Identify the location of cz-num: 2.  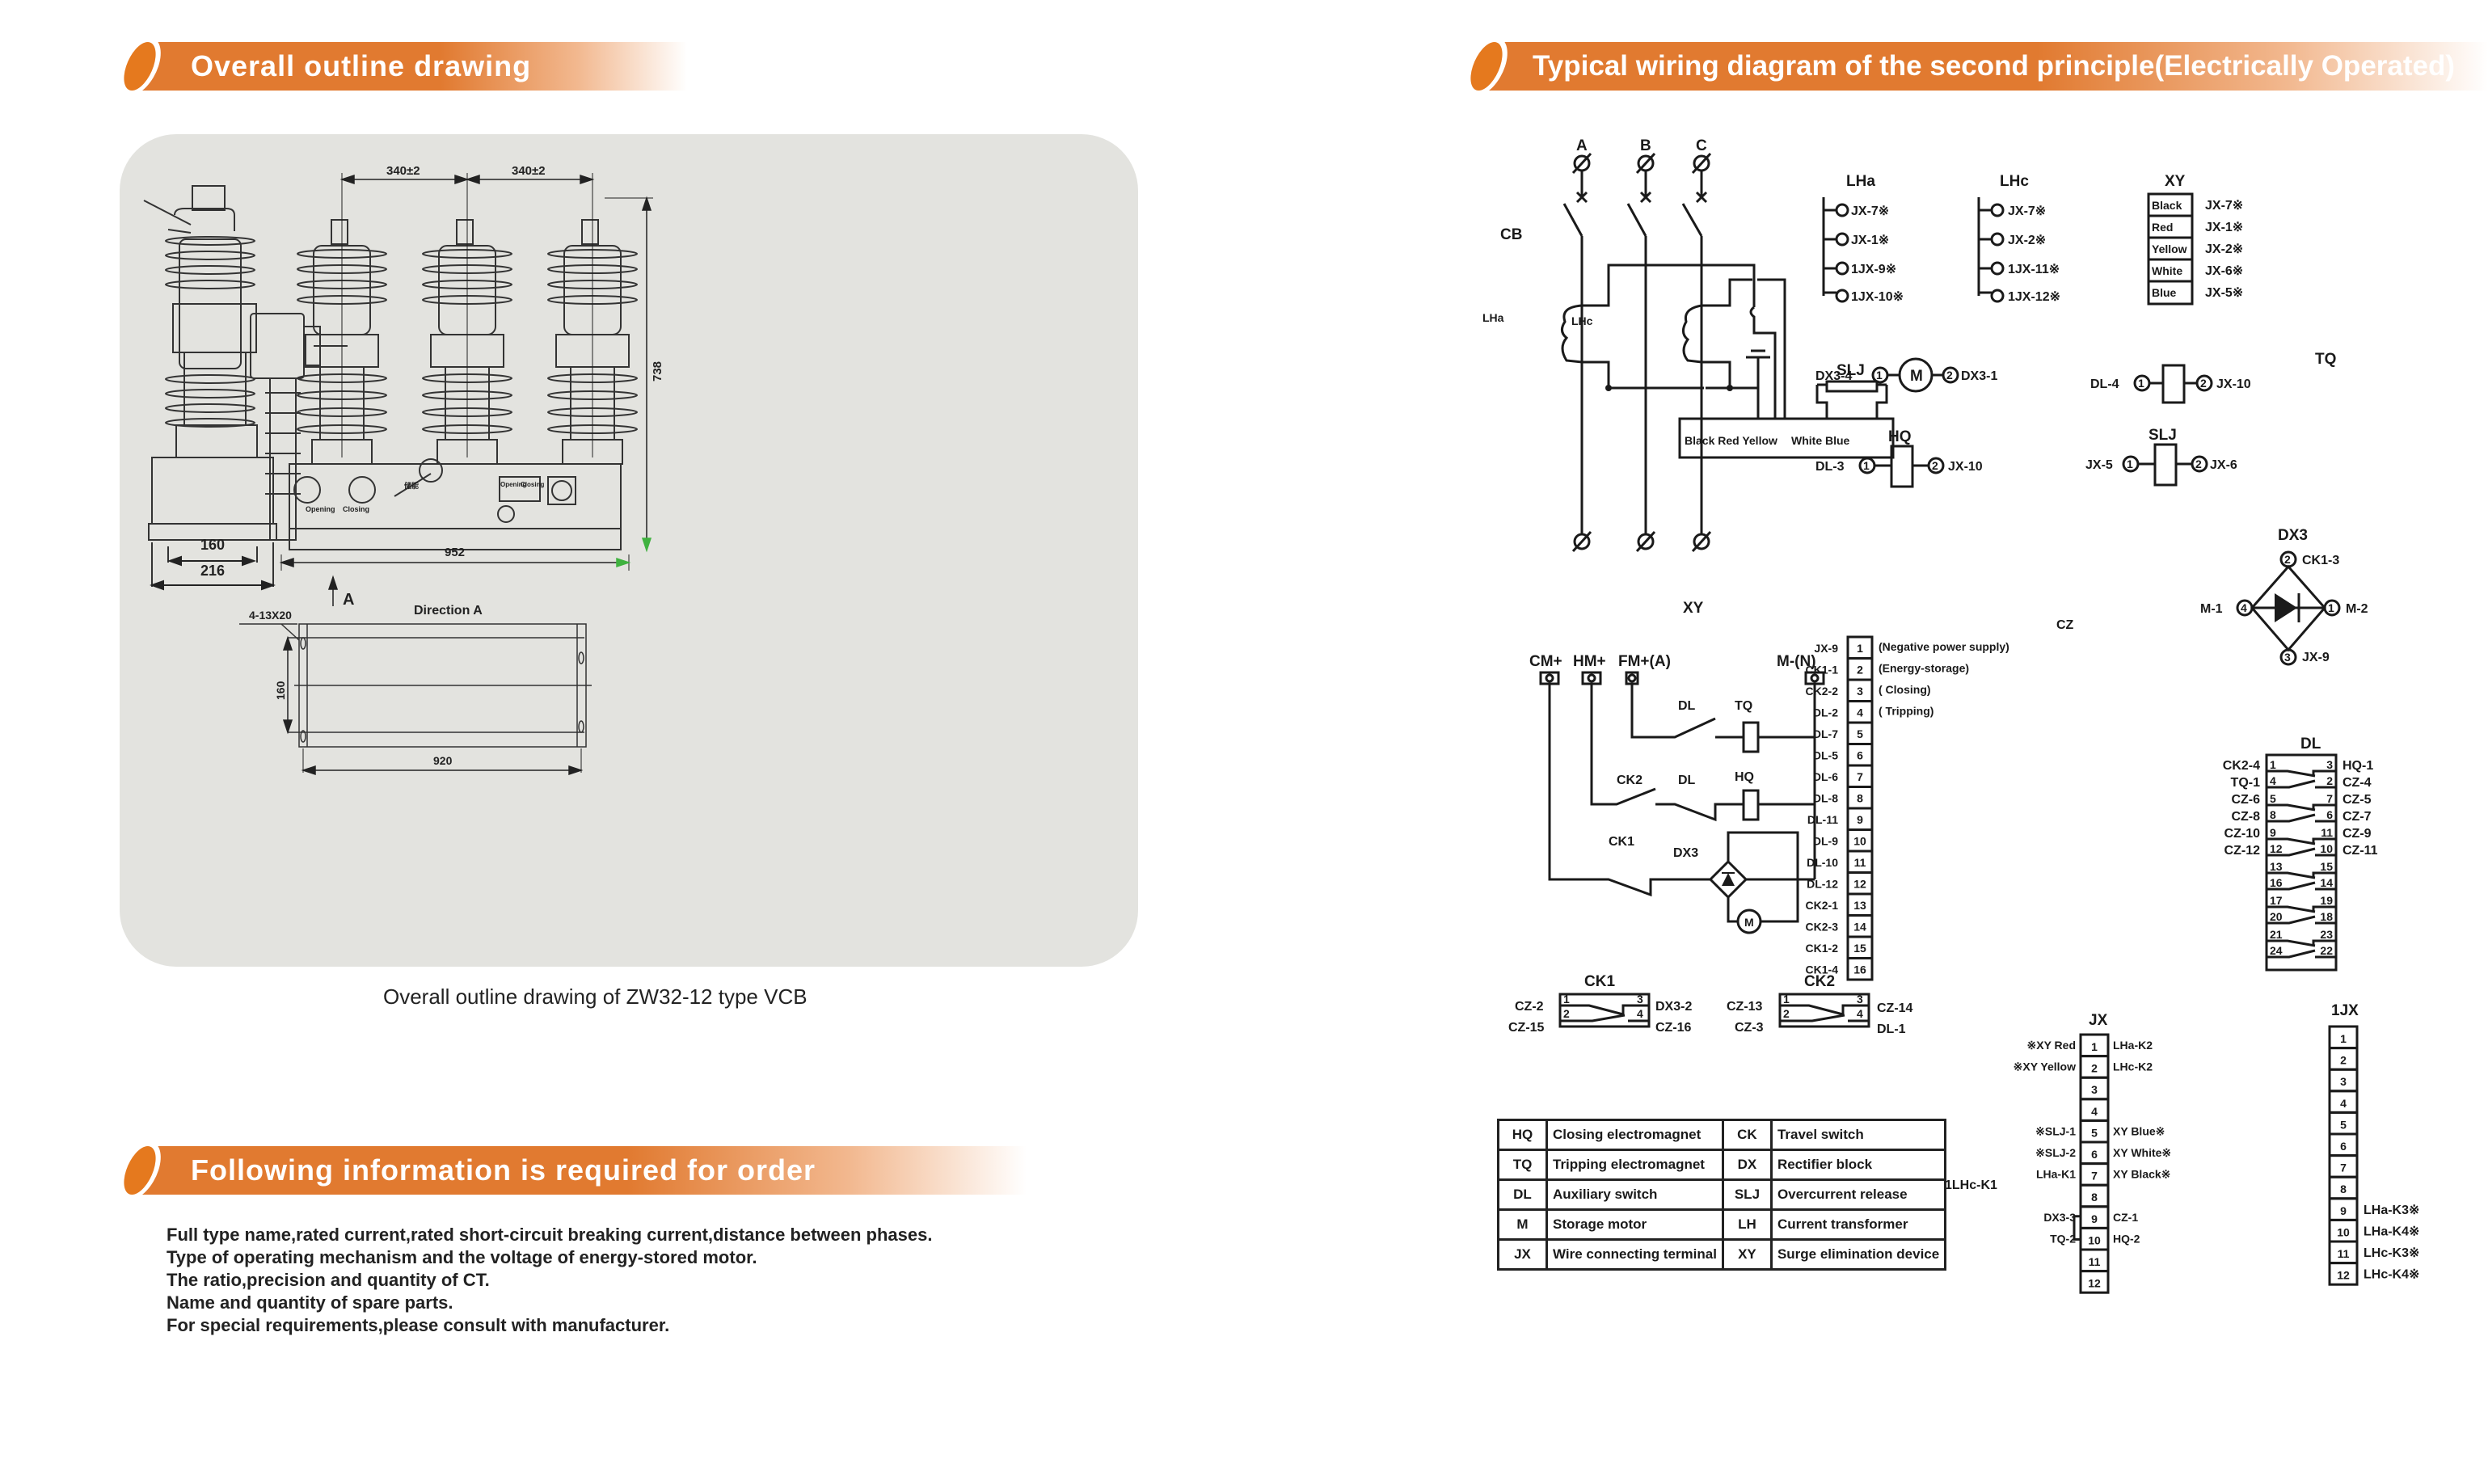
(1860, 670).